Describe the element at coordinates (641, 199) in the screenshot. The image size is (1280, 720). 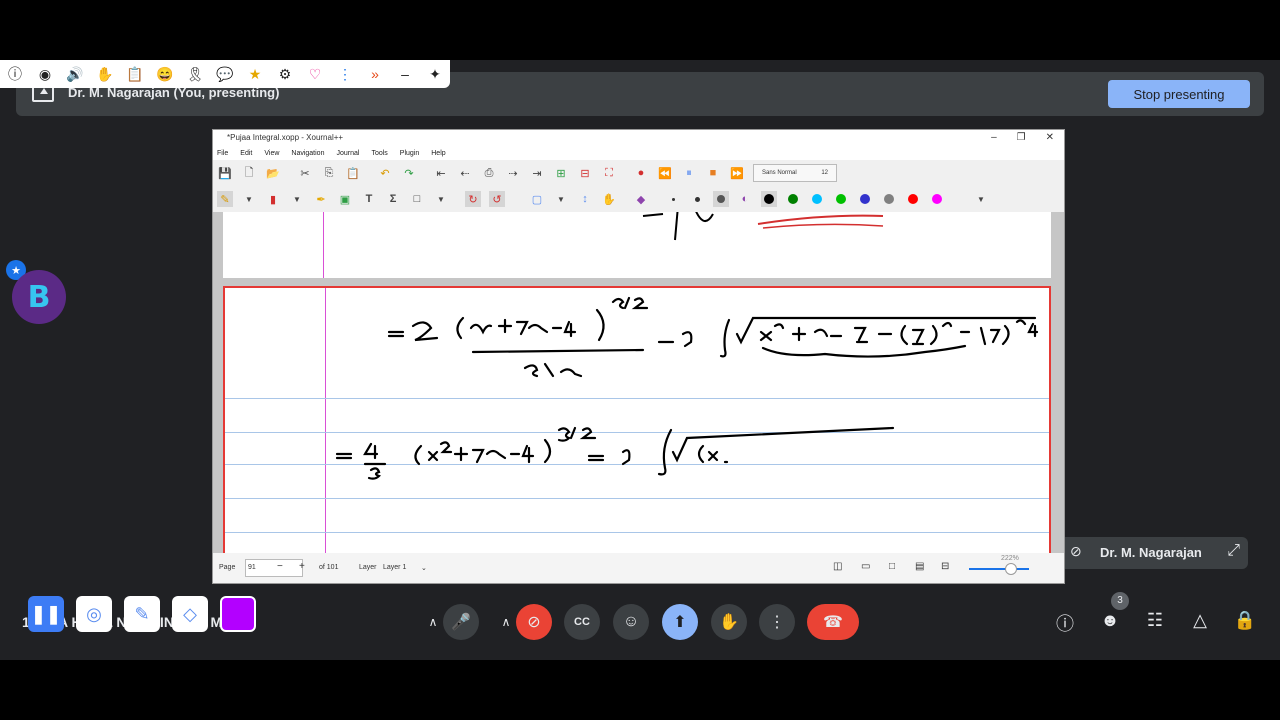
I see `fill-icon: ◆` at that location.